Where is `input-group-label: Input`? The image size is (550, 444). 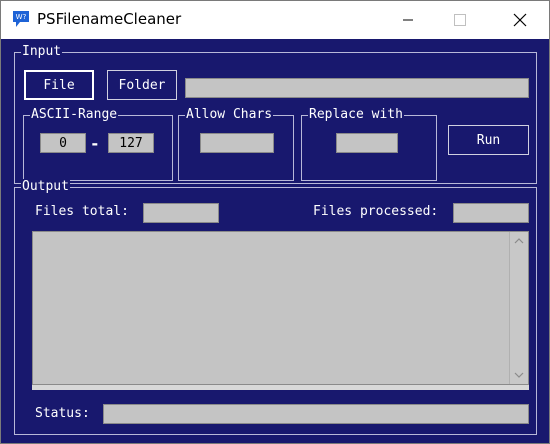 input-group-label: Input is located at coordinates (42, 52).